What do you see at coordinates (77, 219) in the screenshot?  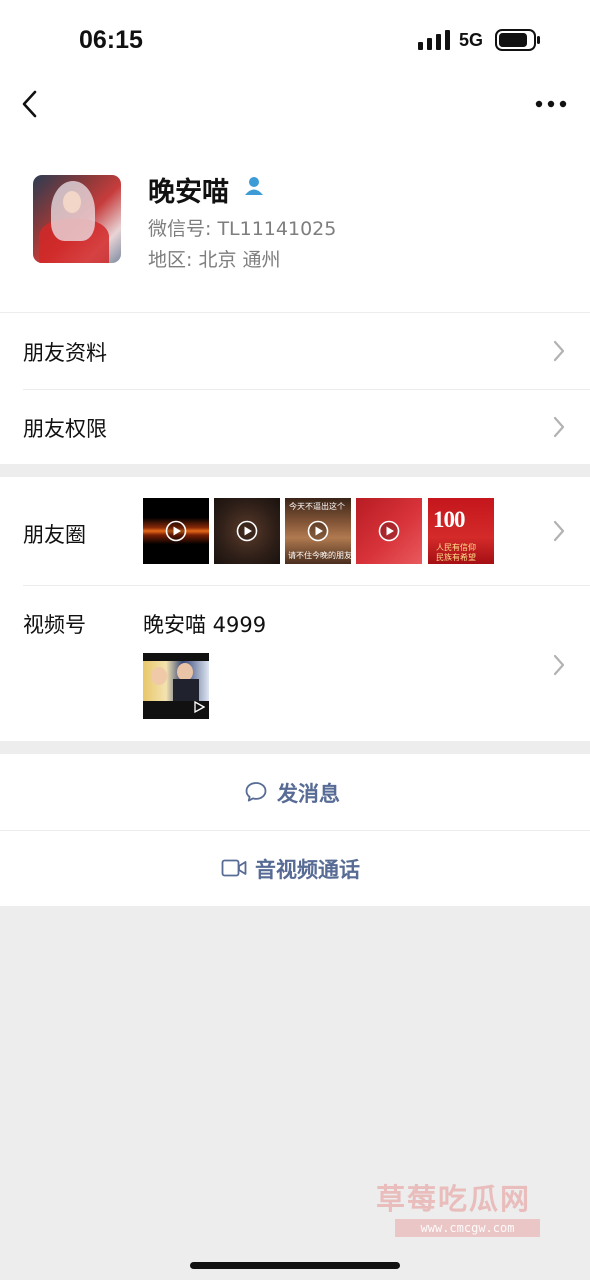 I see `avatar` at bounding box center [77, 219].